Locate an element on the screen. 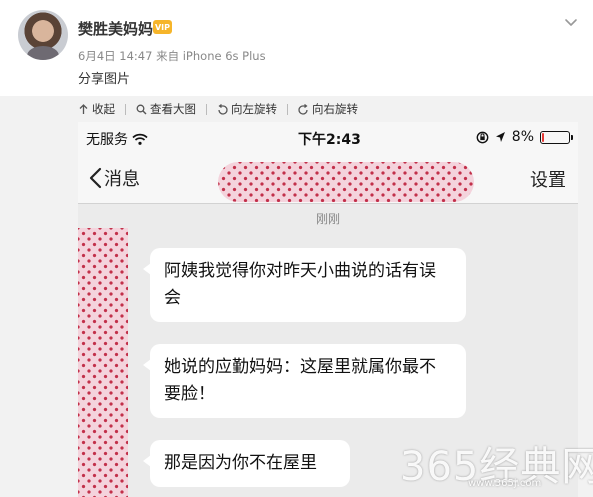 The height and width of the screenshot is (497, 593). carrier-group: 无服务 is located at coordinates (117, 139).